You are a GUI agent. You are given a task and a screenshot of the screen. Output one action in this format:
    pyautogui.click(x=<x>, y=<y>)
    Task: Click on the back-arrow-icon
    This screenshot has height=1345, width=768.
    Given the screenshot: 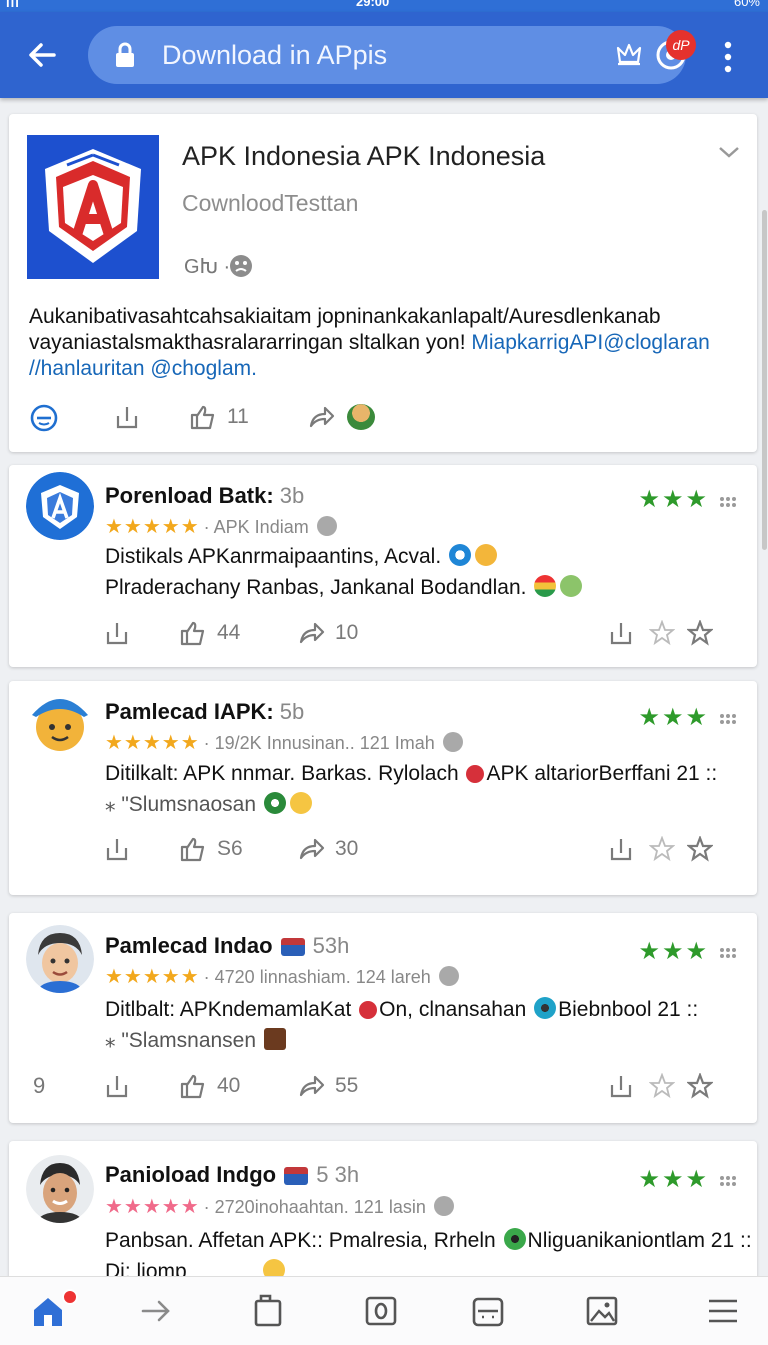 What is the action you would take?
    pyautogui.click(x=43, y=55)
    